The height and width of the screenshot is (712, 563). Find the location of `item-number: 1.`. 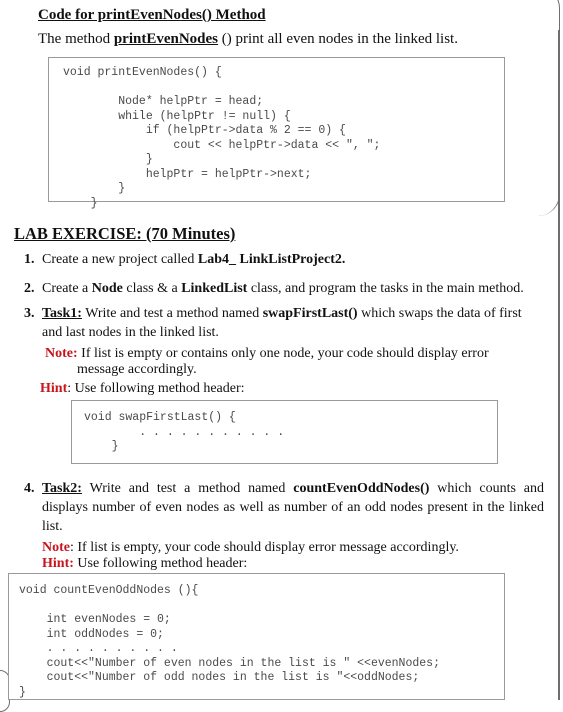

item-number: 1. is located at coordinates (29, 259).